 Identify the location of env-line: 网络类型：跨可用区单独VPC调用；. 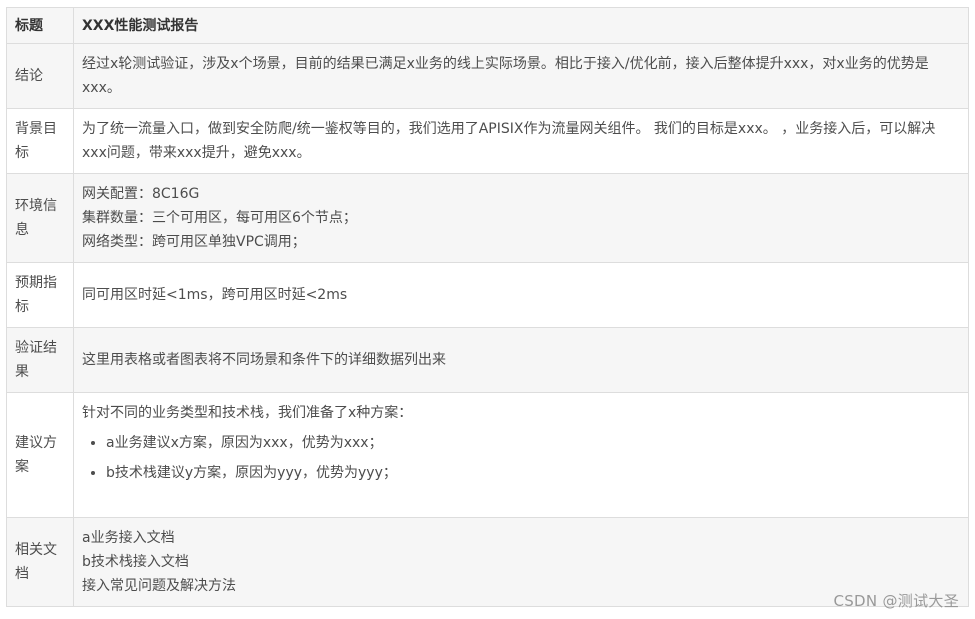
(194, 242).